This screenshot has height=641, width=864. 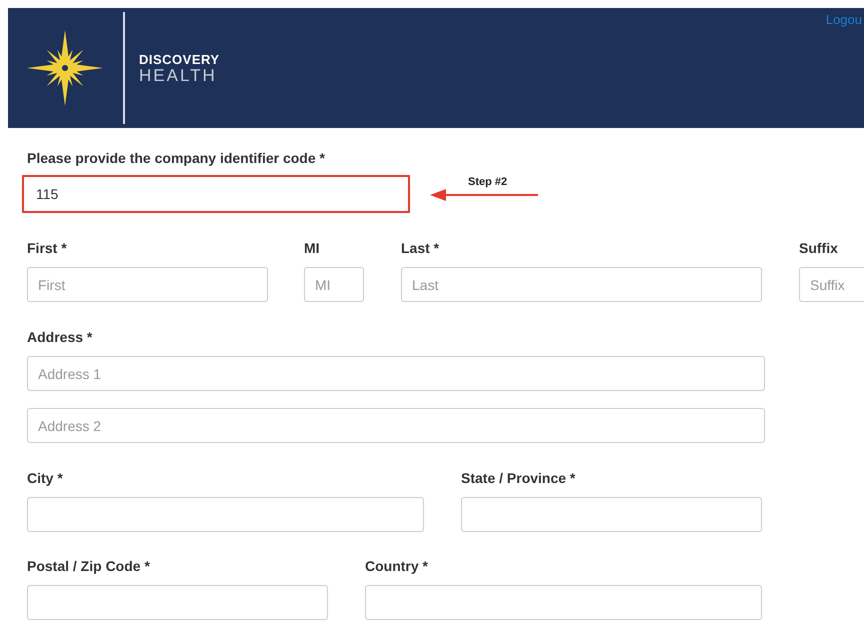 I want to click on input-field: Last, so click(x=581, y=284).